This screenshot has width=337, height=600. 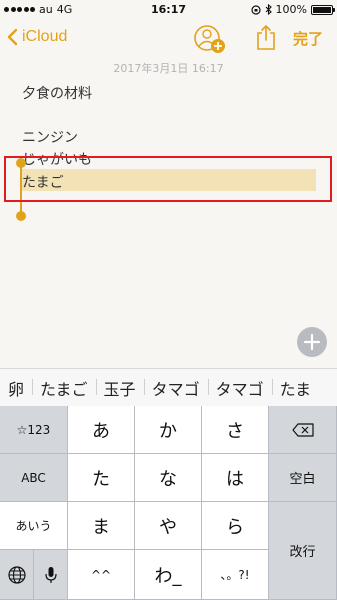 What do you see at coordinates (295, 388) in the screenshot?
I see `suggestion-item: たま` at bounding box center [295, 388].